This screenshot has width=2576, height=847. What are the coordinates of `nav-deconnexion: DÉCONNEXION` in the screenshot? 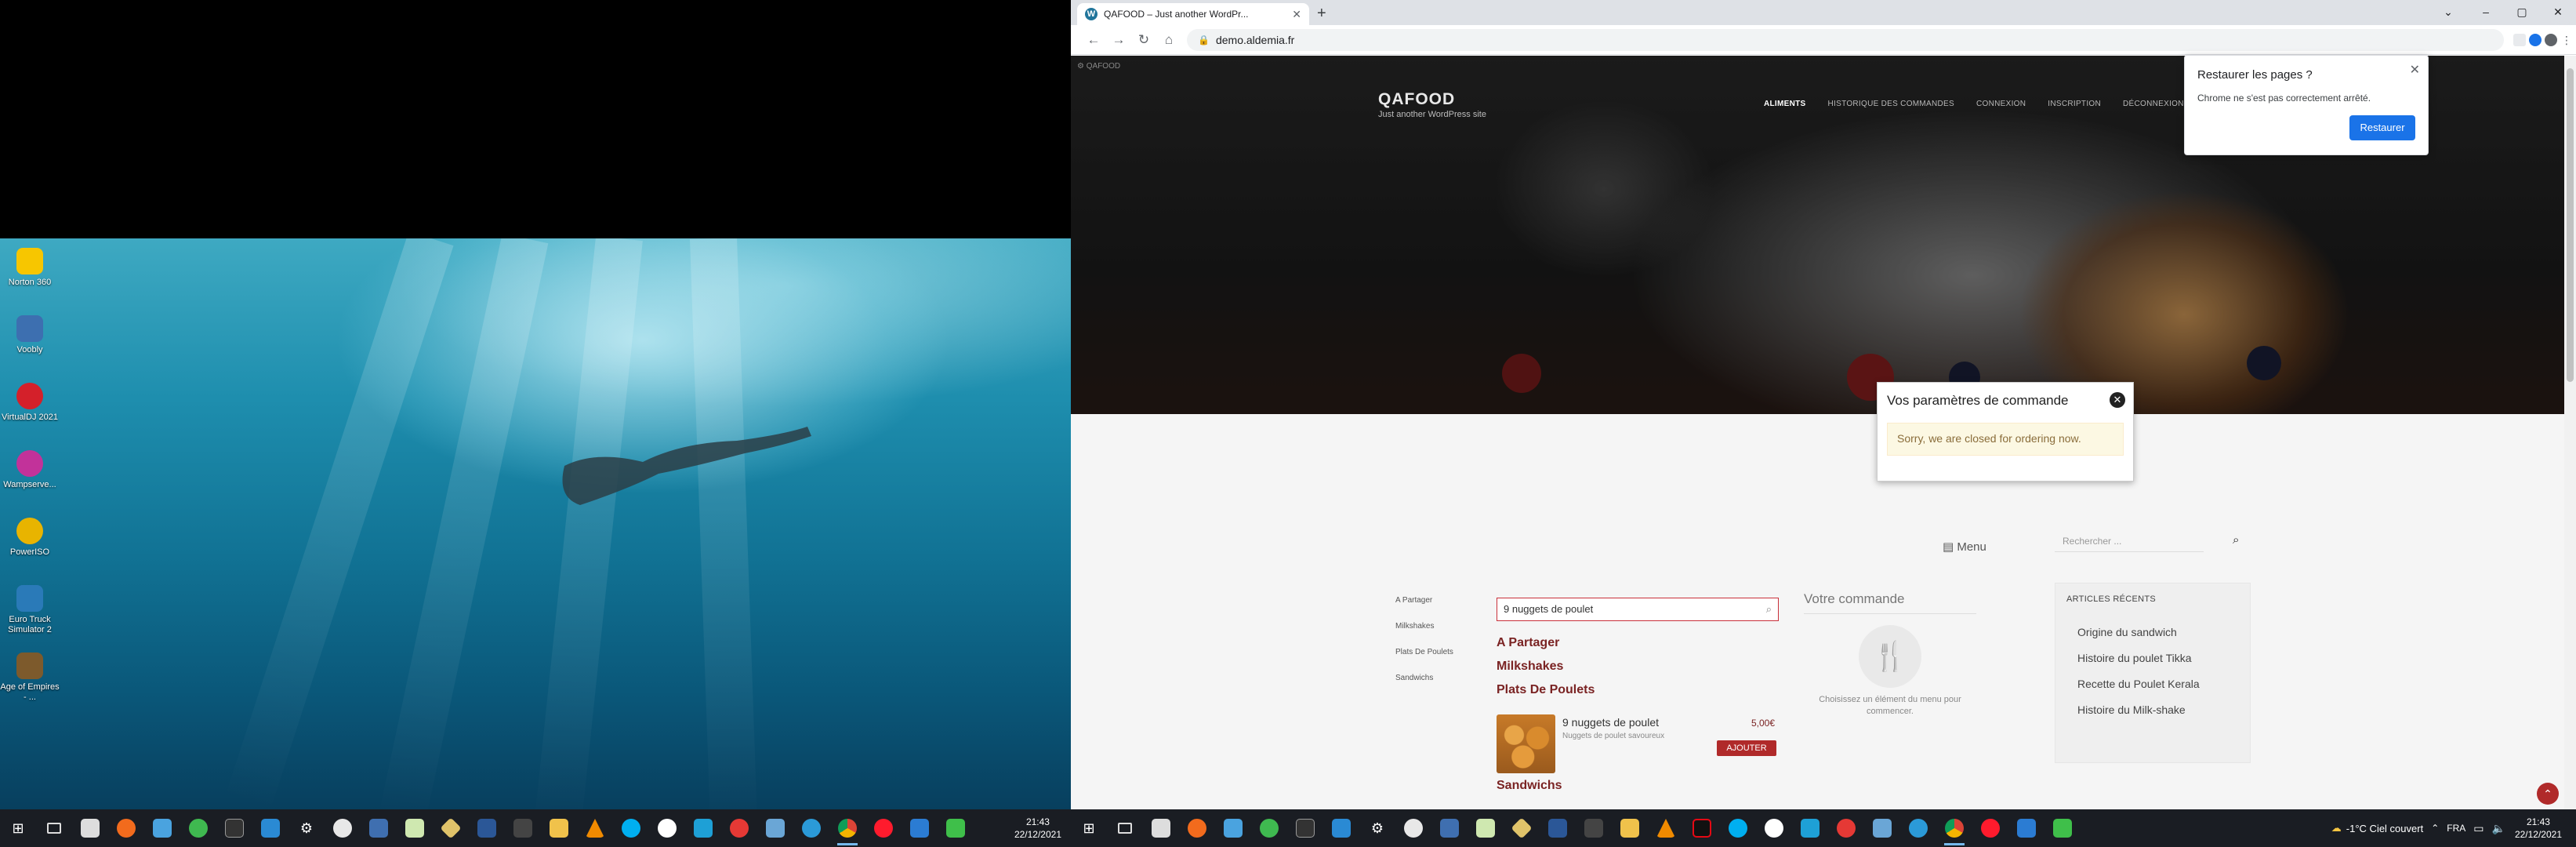 It's located at (2153, 104).